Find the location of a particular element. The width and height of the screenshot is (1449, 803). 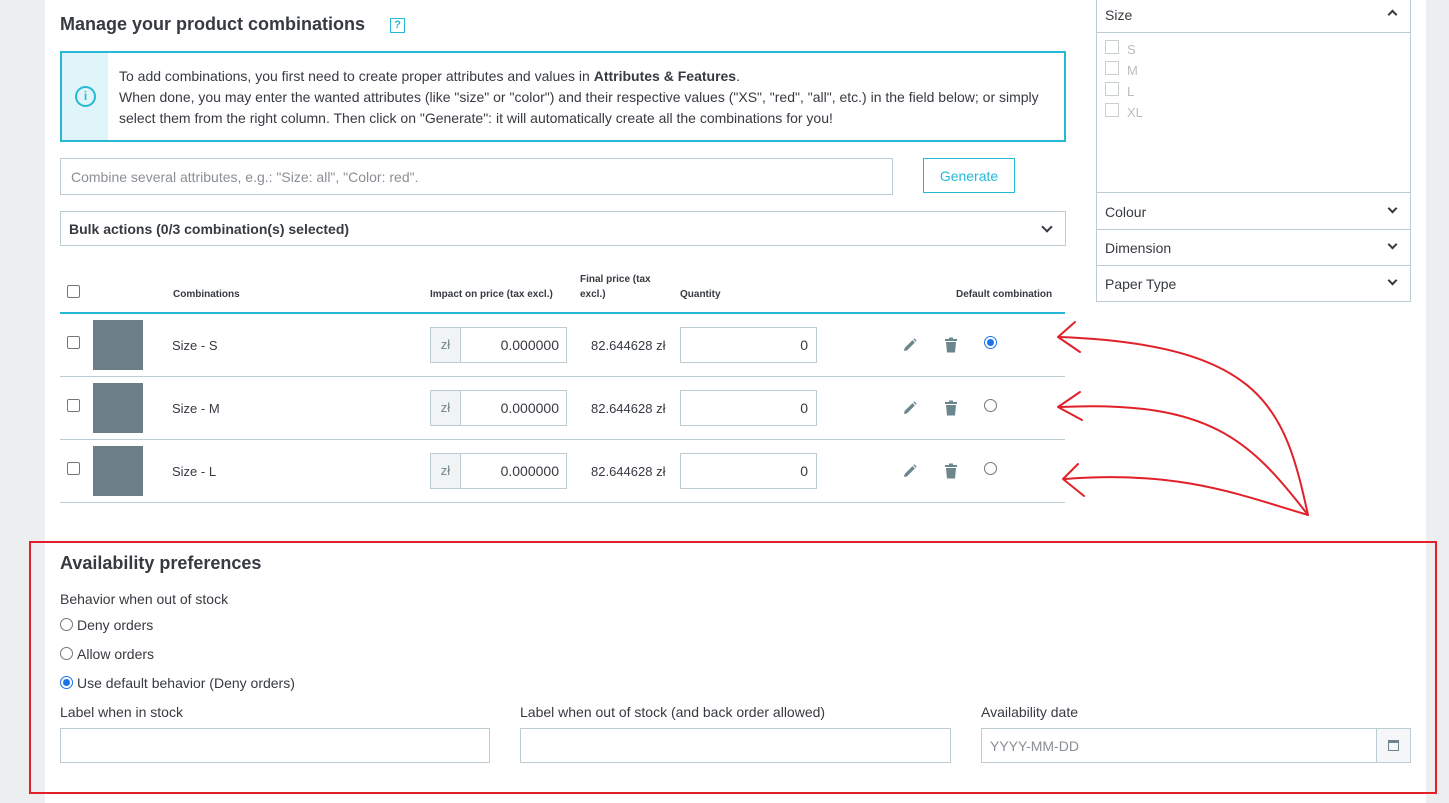

availability-date-title: Availability date is located at coordinates (1030, 712).